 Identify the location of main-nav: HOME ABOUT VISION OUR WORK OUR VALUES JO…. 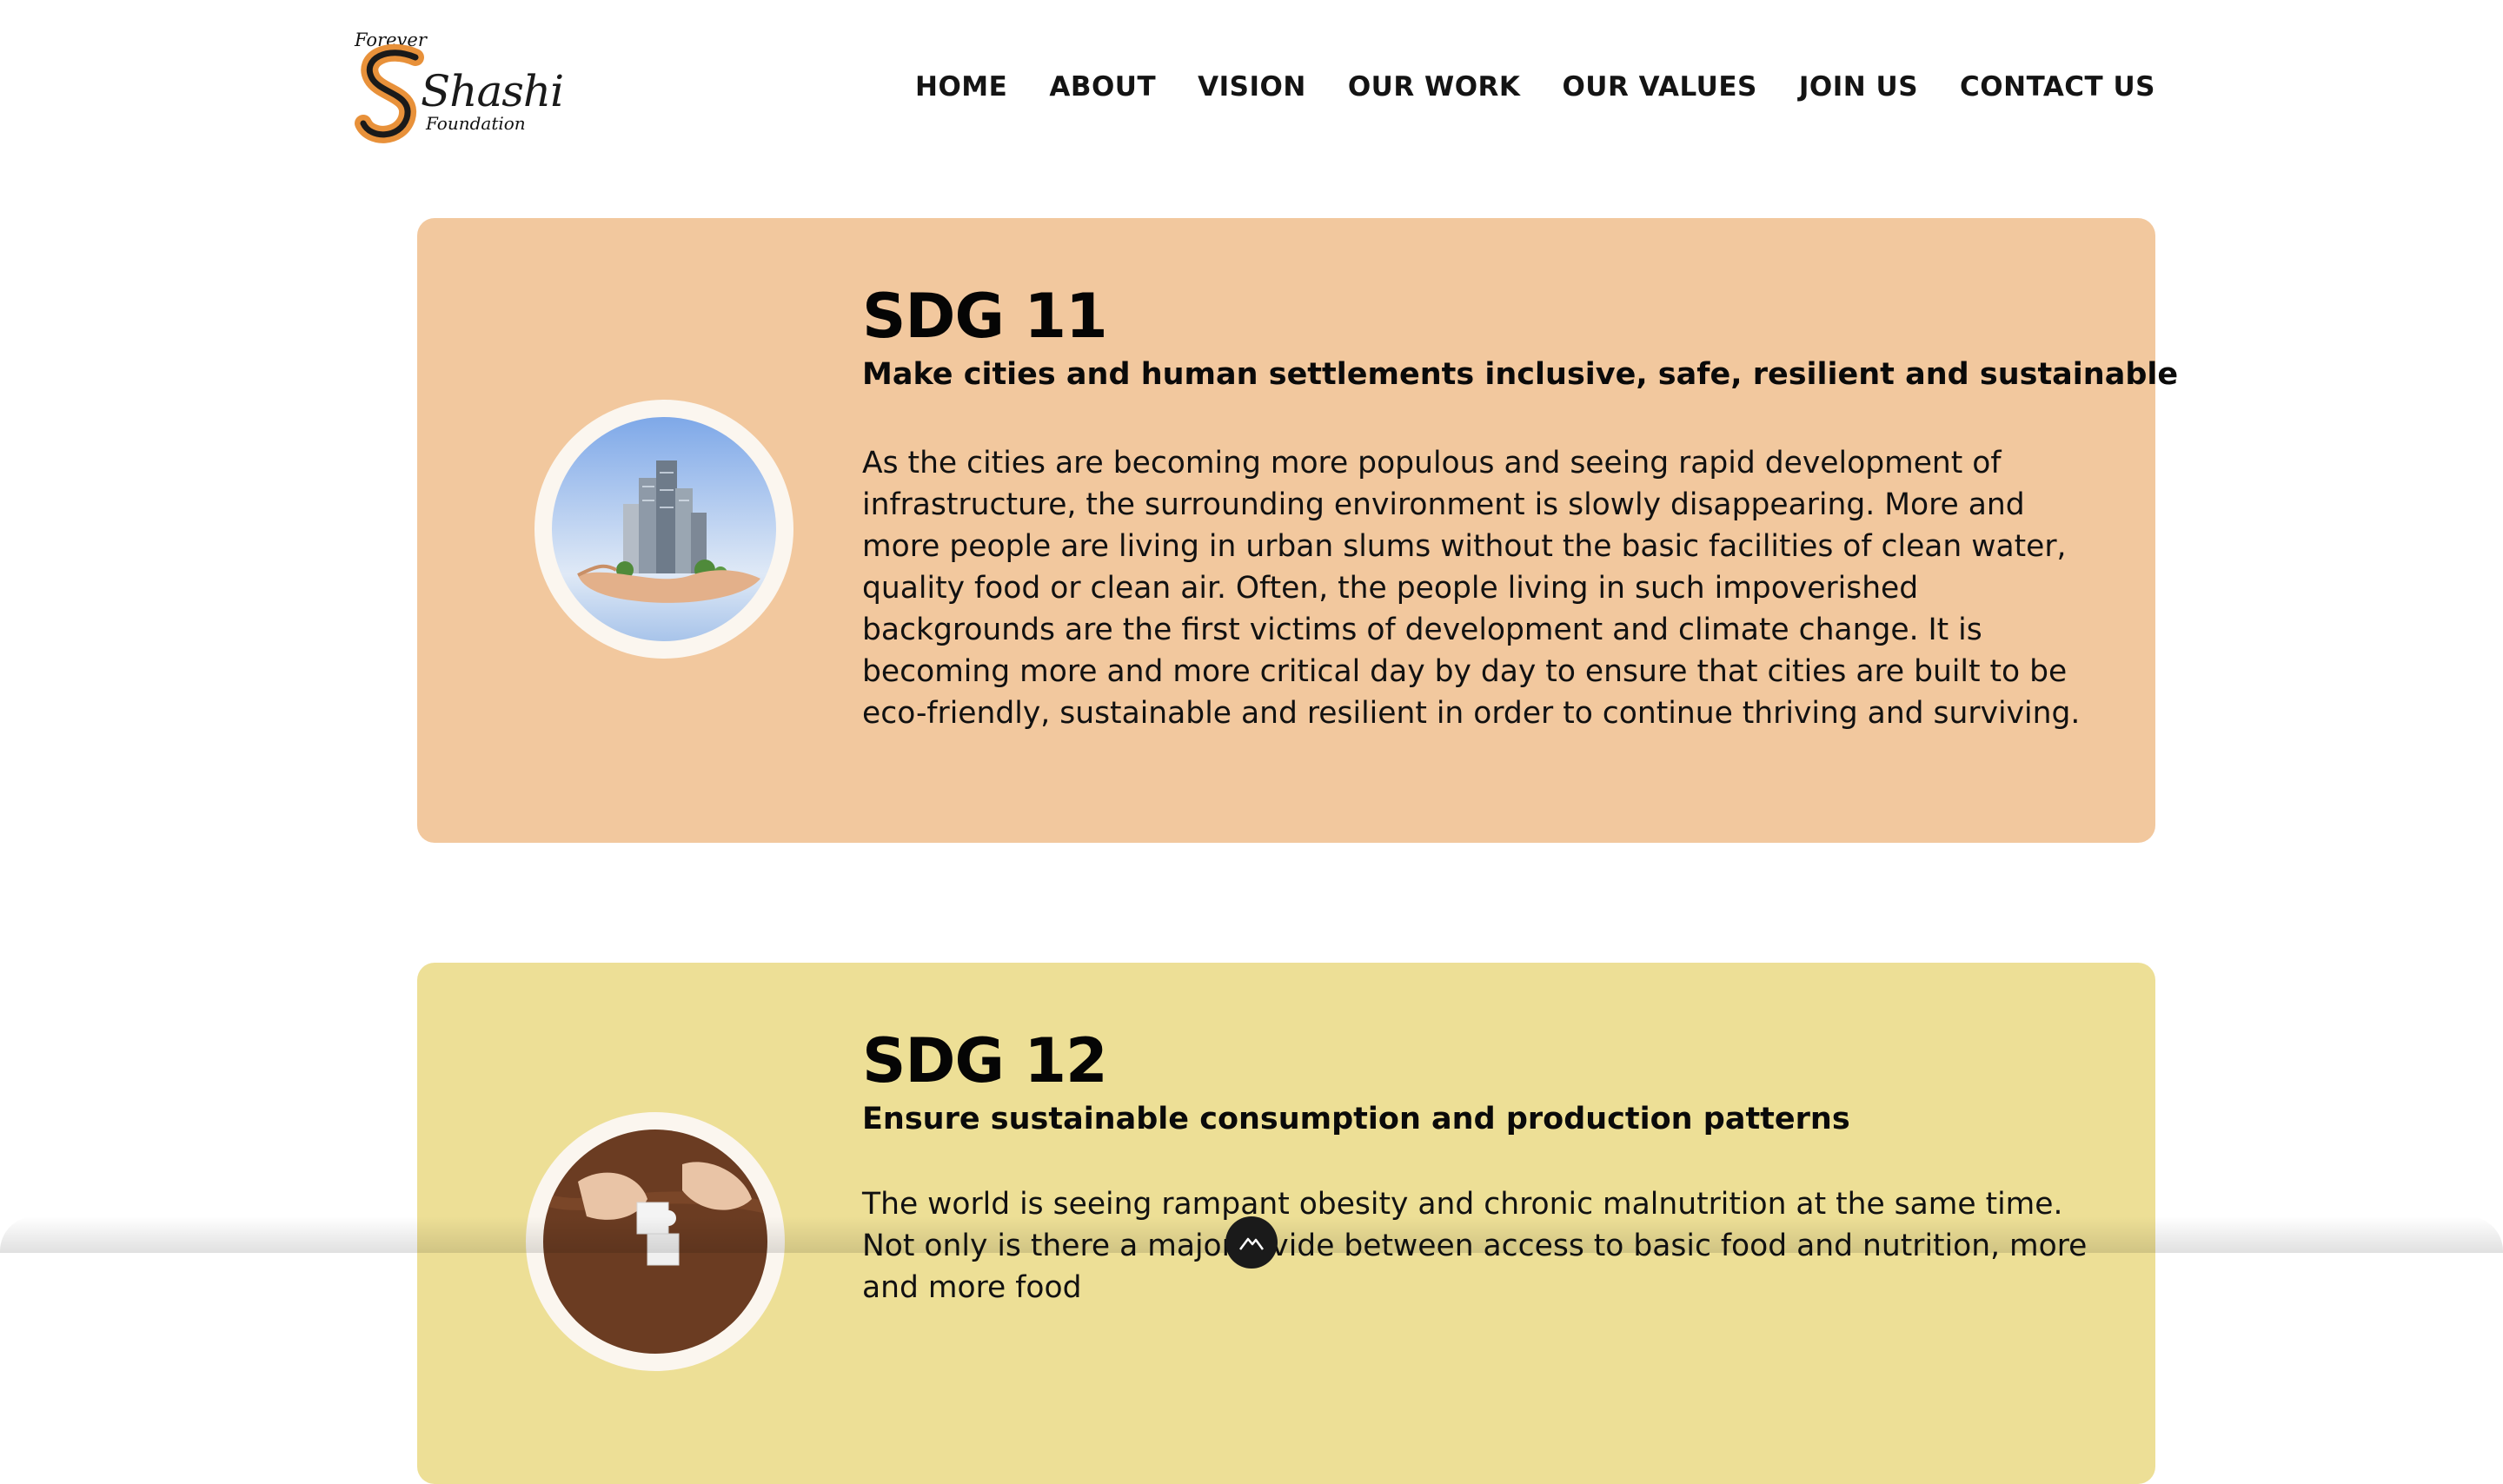
(1535, 87).